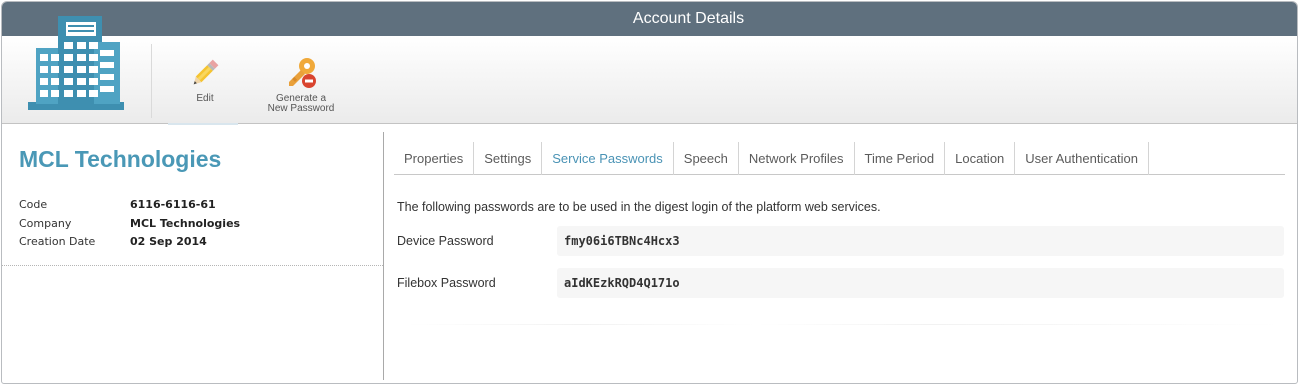 The height and width of the screenshot is (386, 1300). What do you see at coordinates (76, 63) in the screenshot?
I see `building-icon` at bounding box center [76, 63].